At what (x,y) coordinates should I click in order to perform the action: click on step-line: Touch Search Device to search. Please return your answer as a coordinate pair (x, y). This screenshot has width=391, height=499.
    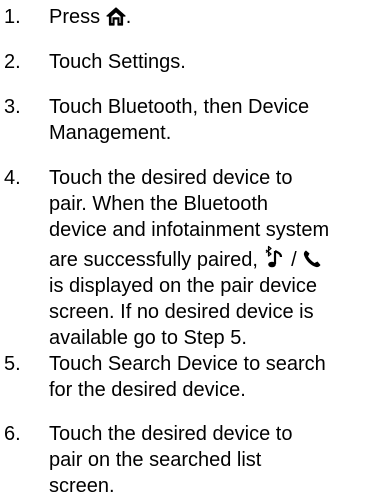
    Looking at the image, I should click on (187, 364).